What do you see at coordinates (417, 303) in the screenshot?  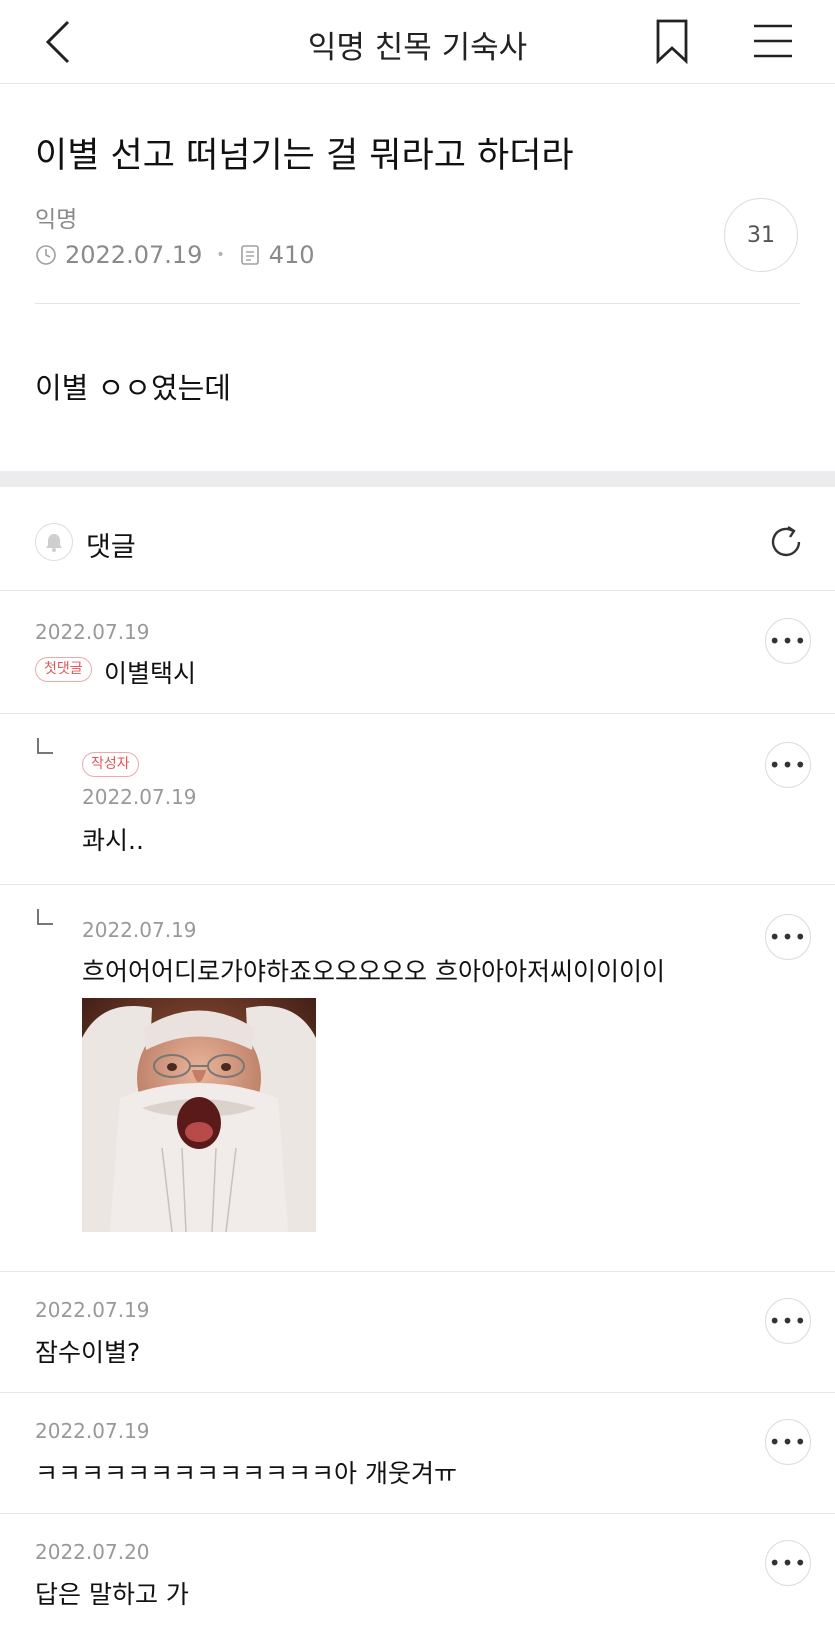 I see `post-divider` at bounding box center [417, 303].